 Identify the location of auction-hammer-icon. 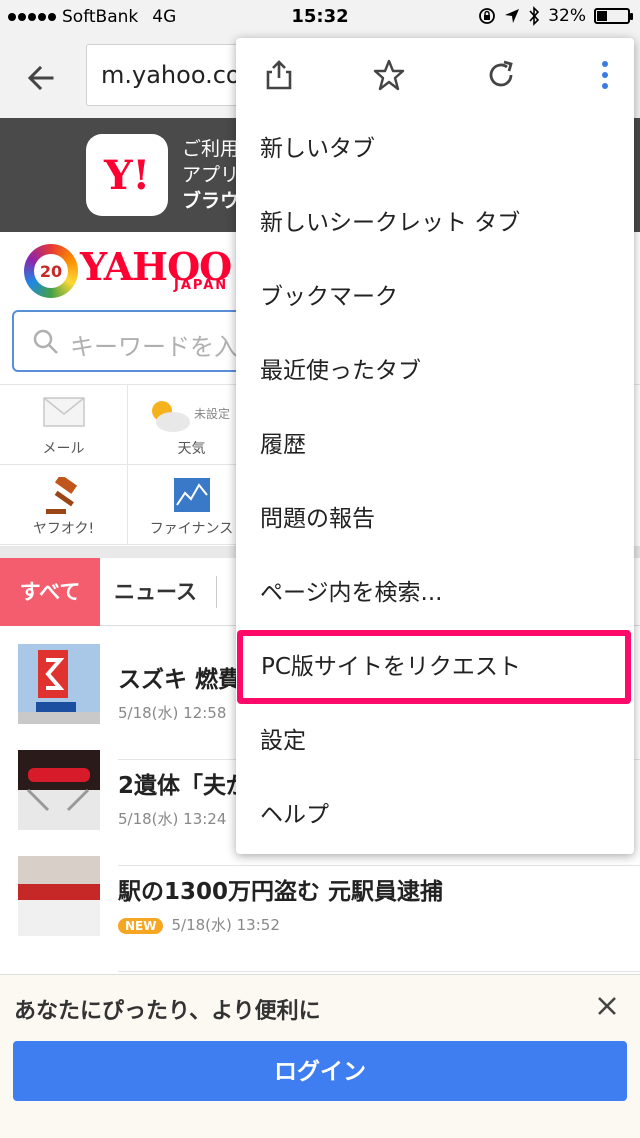
(61, 495).